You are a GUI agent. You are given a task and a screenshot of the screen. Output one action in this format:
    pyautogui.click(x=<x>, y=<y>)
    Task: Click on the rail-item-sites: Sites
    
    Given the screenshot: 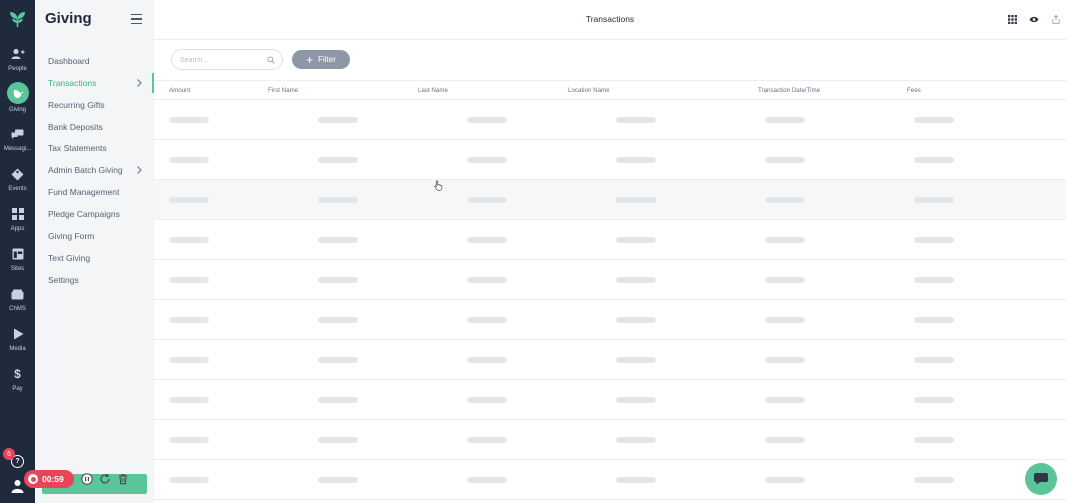 What is the action you would take?
    pyautogui.click(x=17, y=262)
    